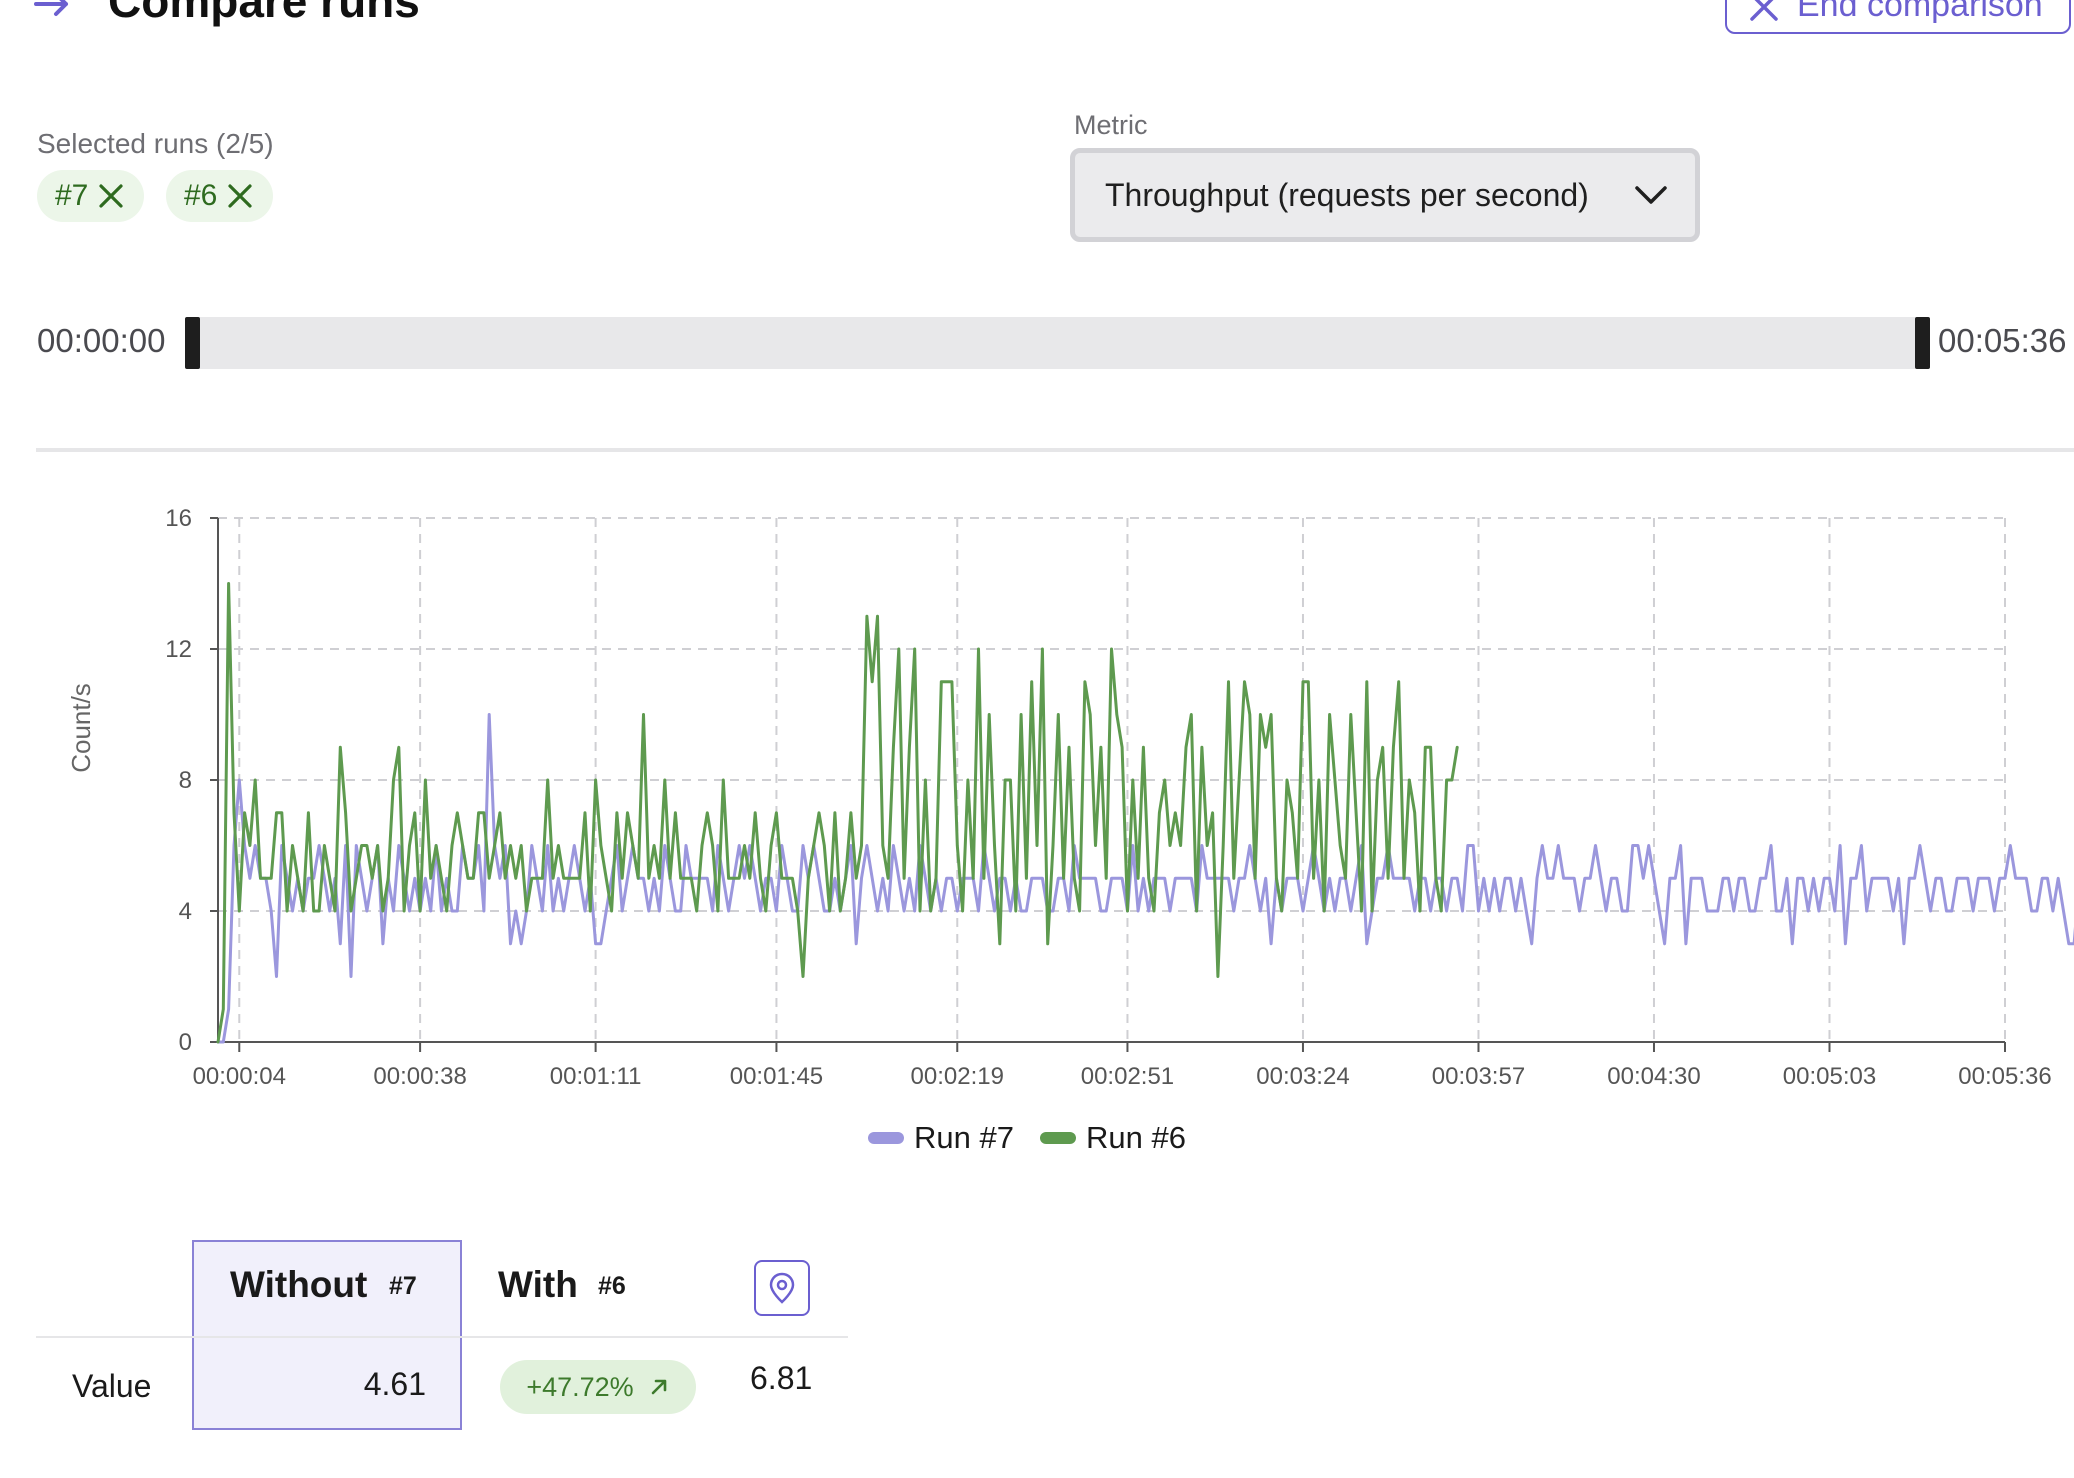  What do you see at coordinates (185, 1042) in the screenshot?
I see `y-tick-label: 0` at bounding box center [185, 1042].